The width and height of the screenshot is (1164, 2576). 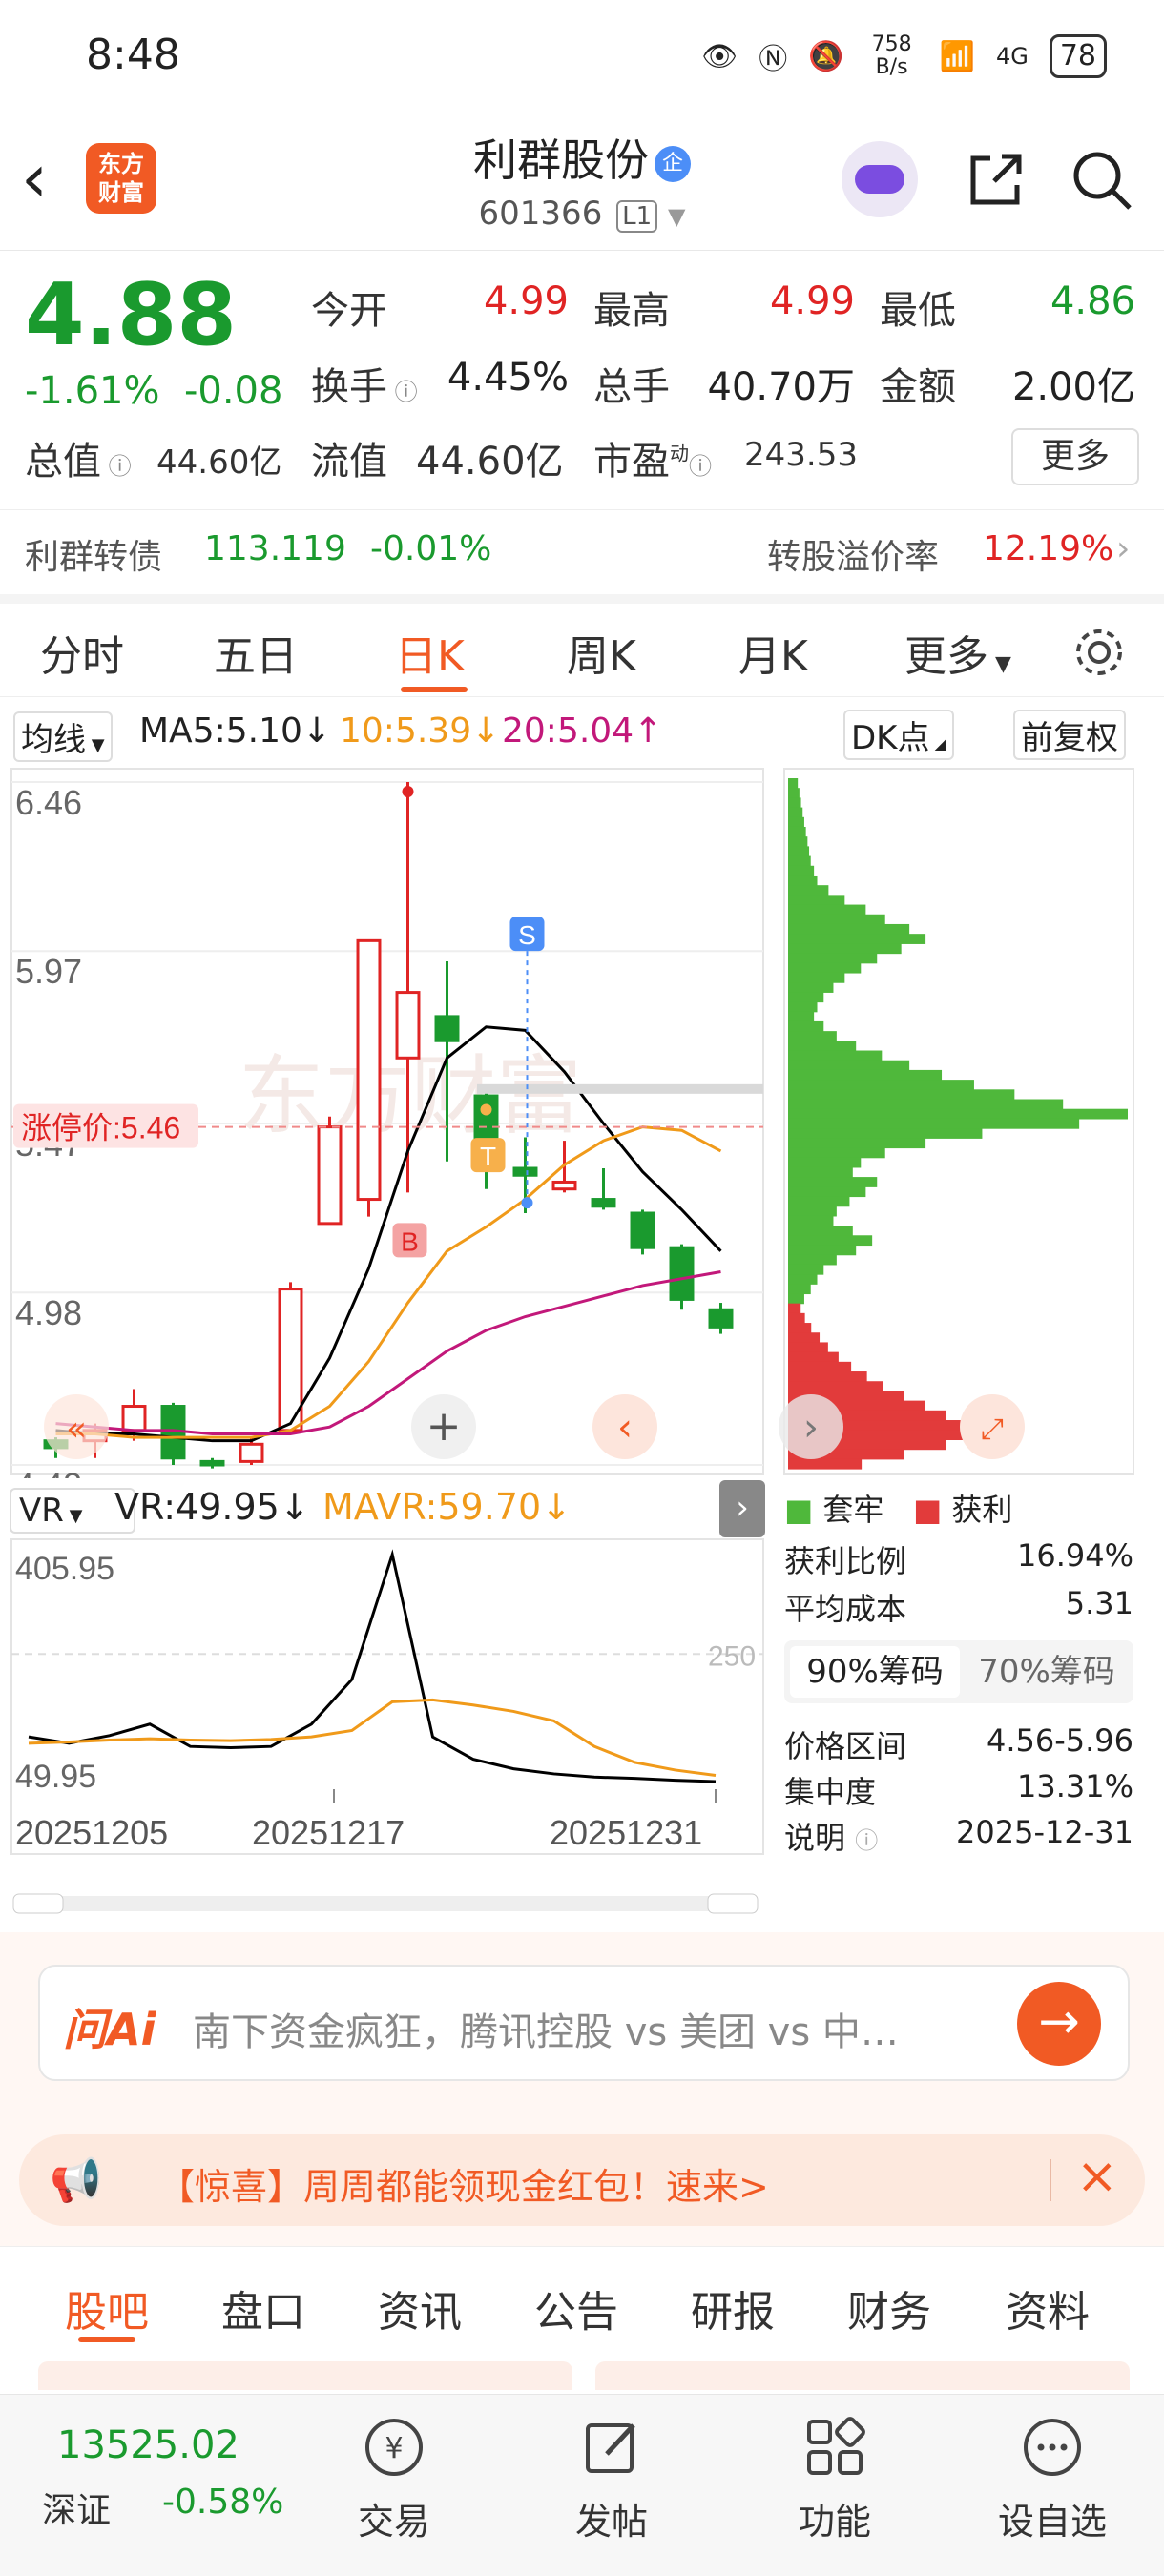 What do you see at coordinates (38, 1903) in the screenshot?
I see `scroll-handle-left` at bounding box center [38, 1903].